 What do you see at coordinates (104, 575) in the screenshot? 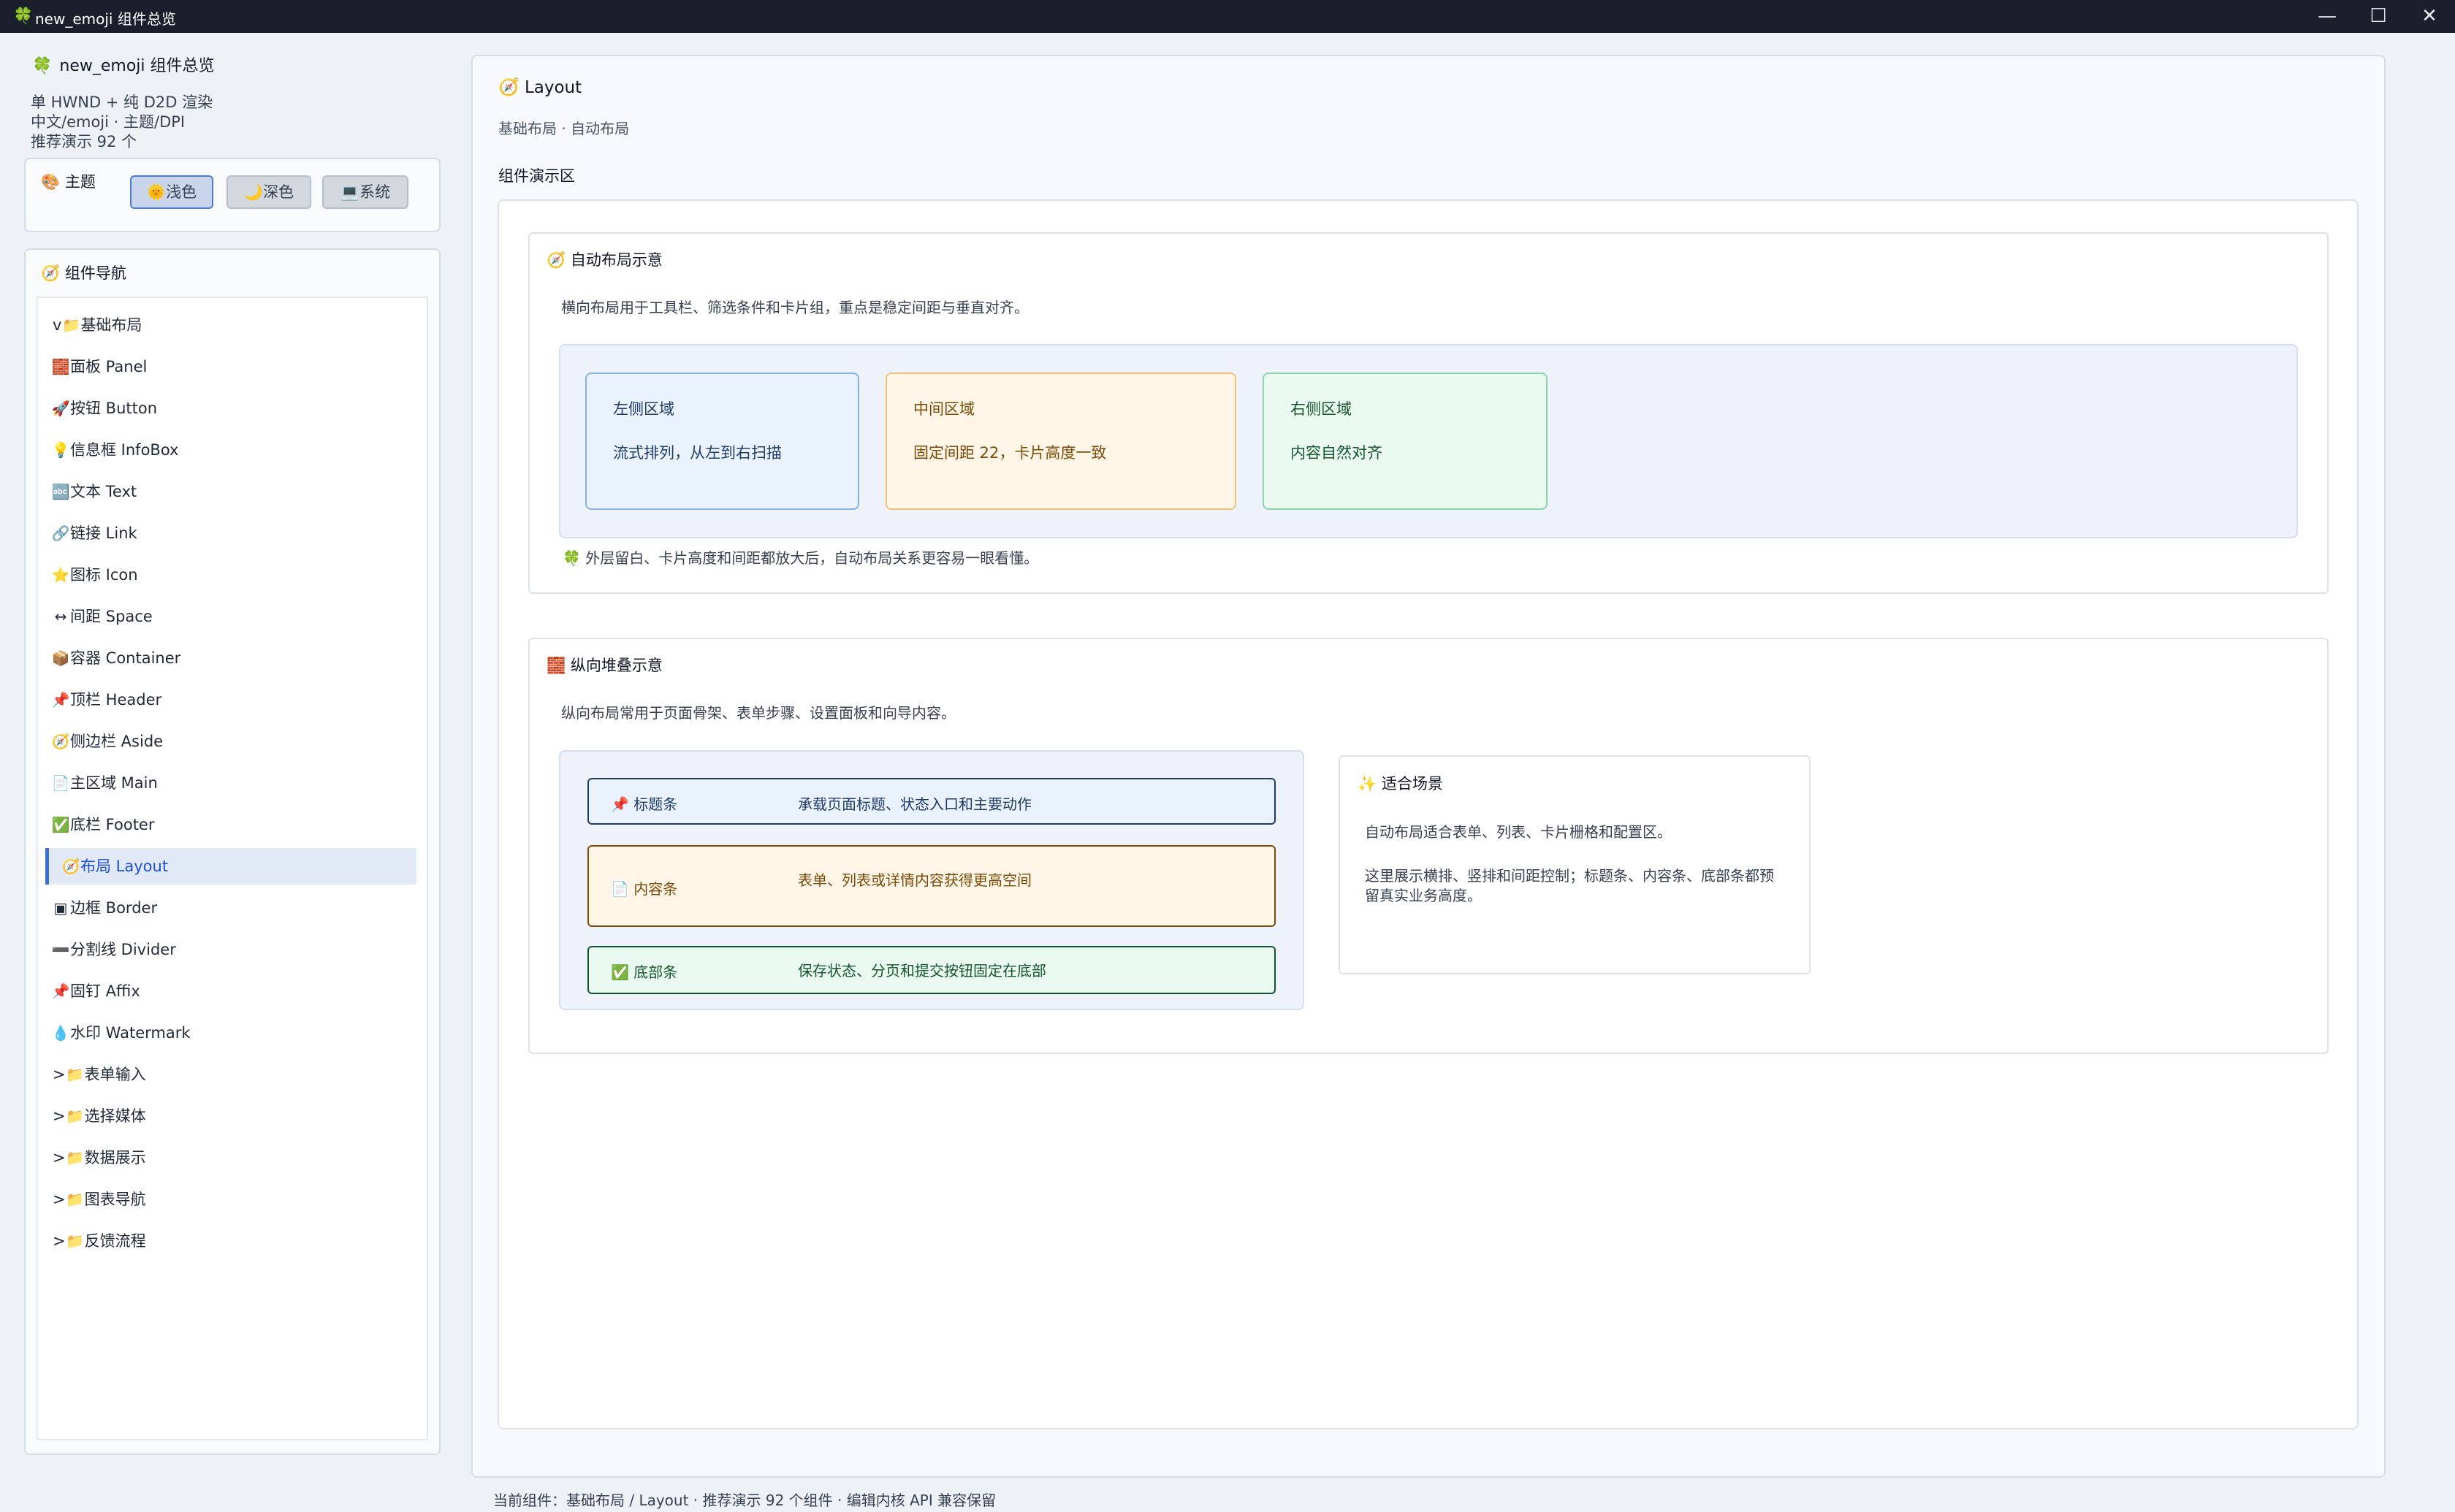
I see `nav-item-label: 图标 Icon` at bounding box center [104, 575].